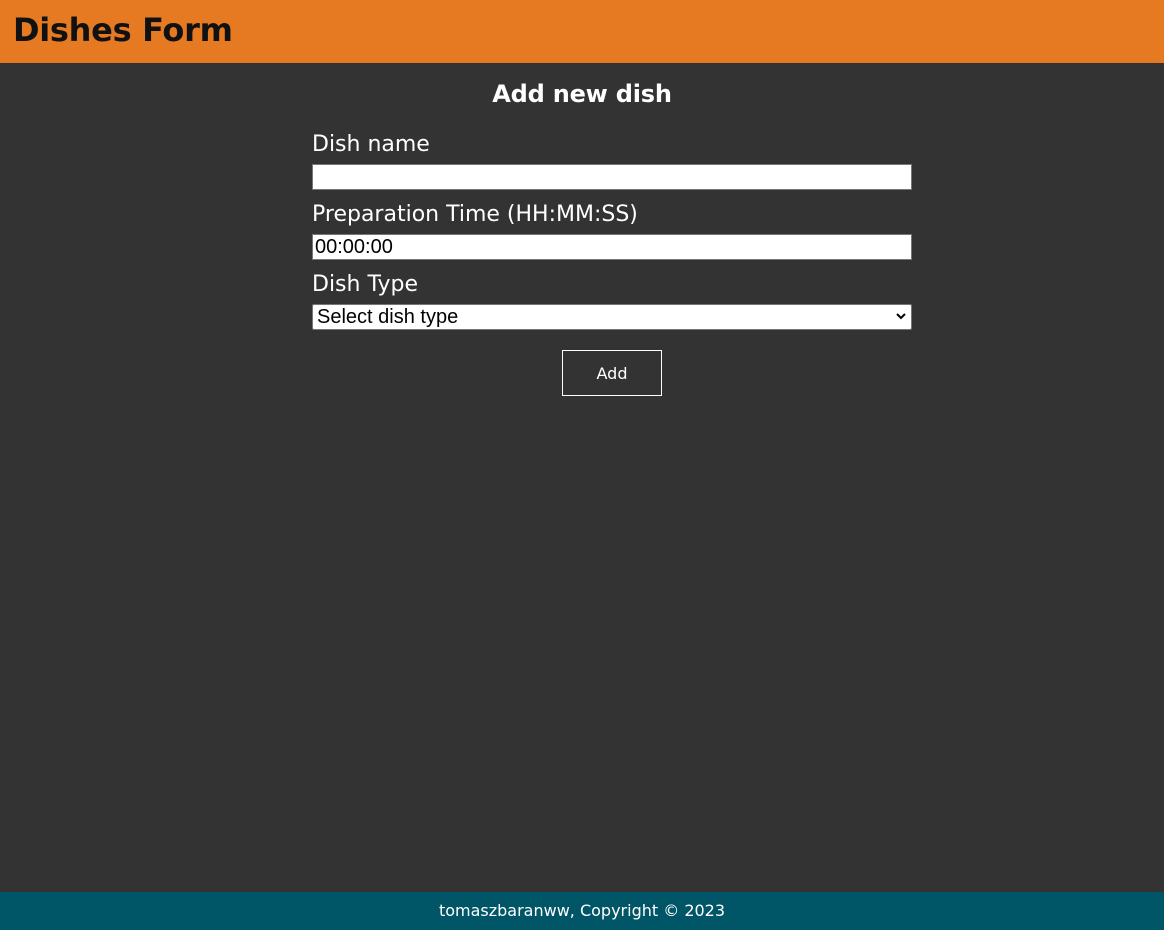  What do you see at coordinates (371, 144) in the screenshot?
I see `dish-name-label: Dish name` at bounding box center [371, 144].